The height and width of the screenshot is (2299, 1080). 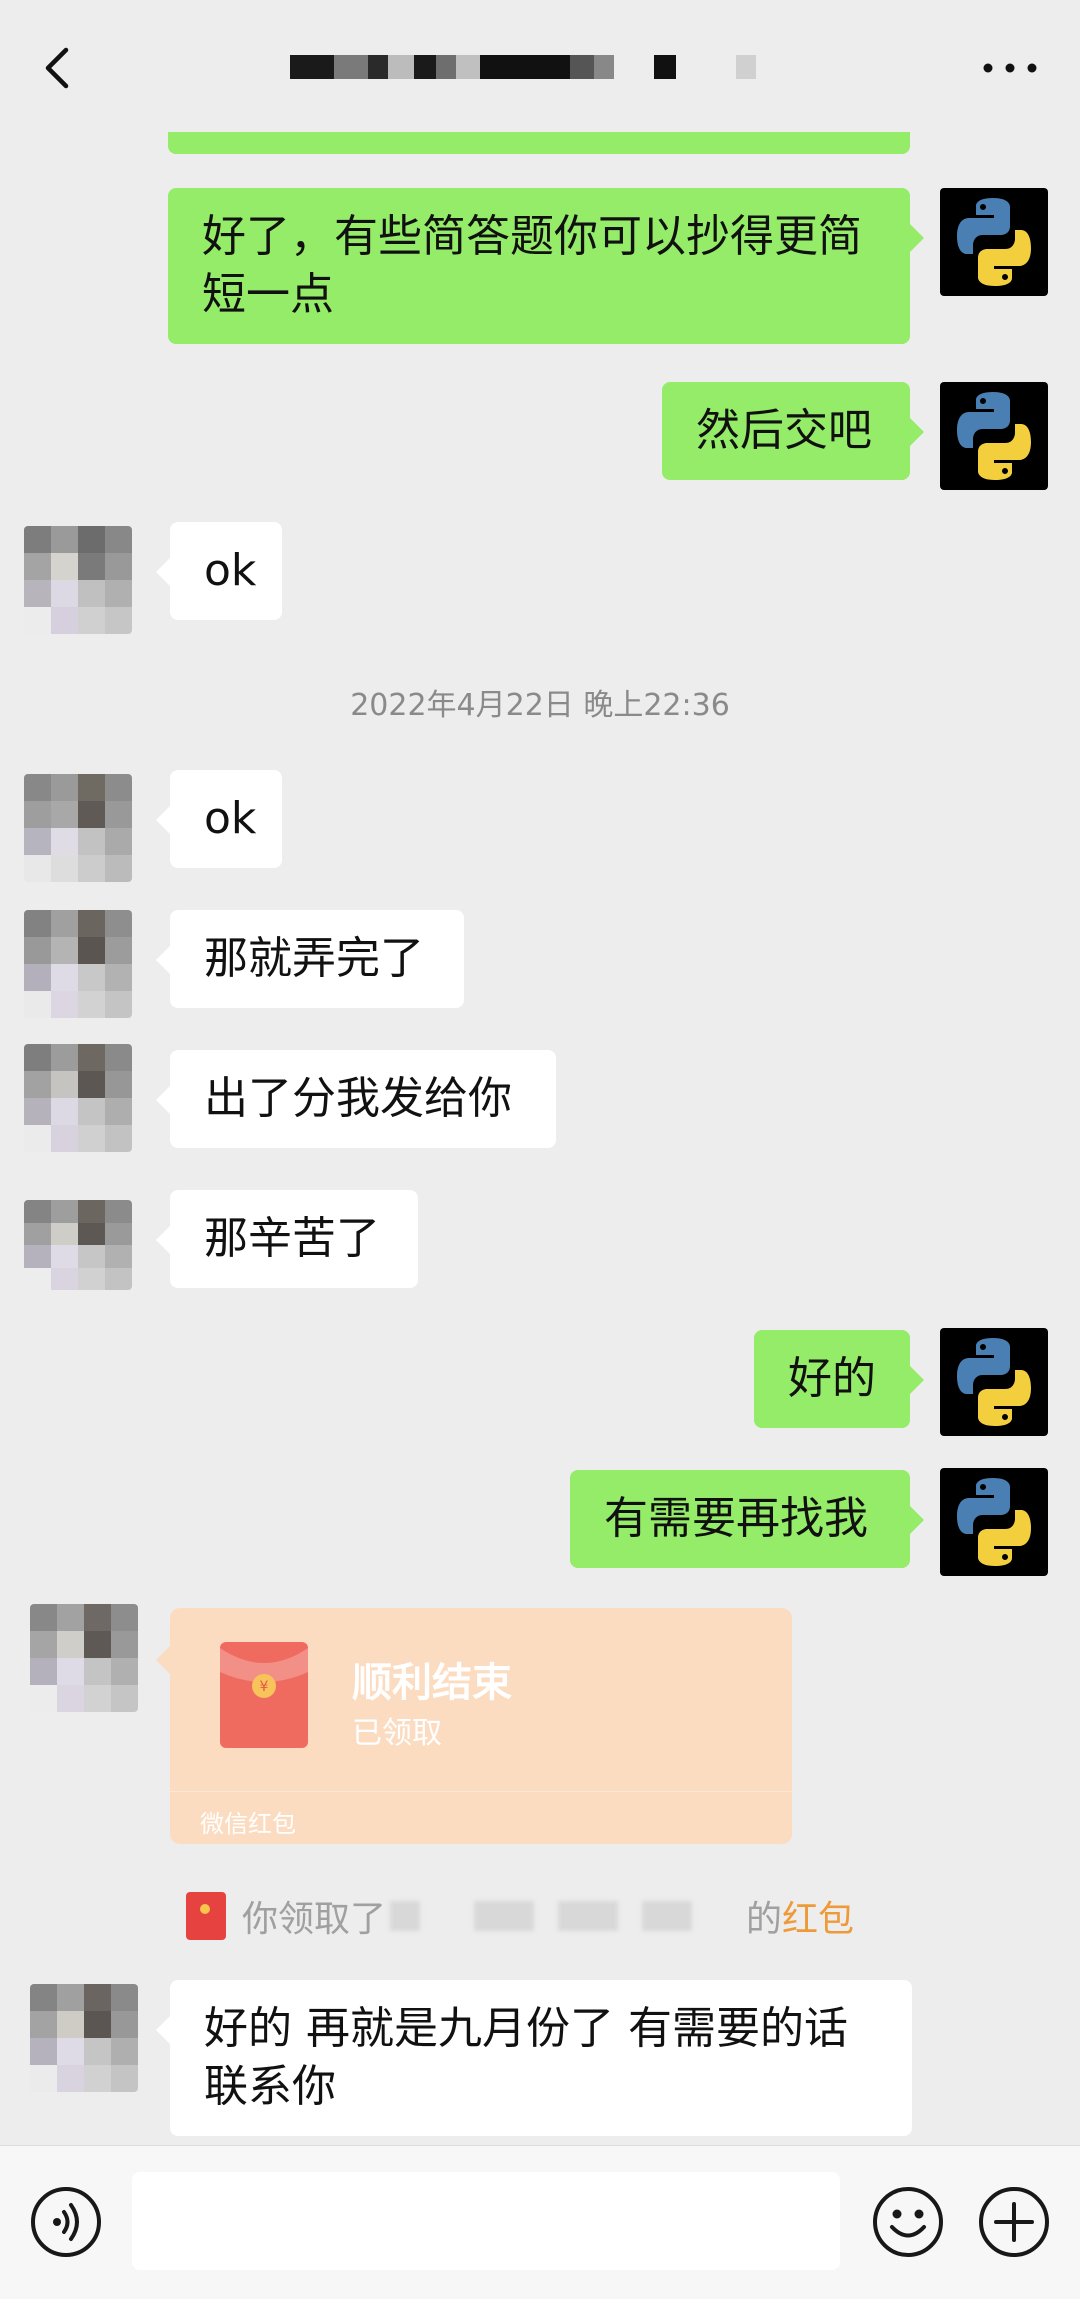 I want to click on voice-icon, so click(x=66, y=2222).